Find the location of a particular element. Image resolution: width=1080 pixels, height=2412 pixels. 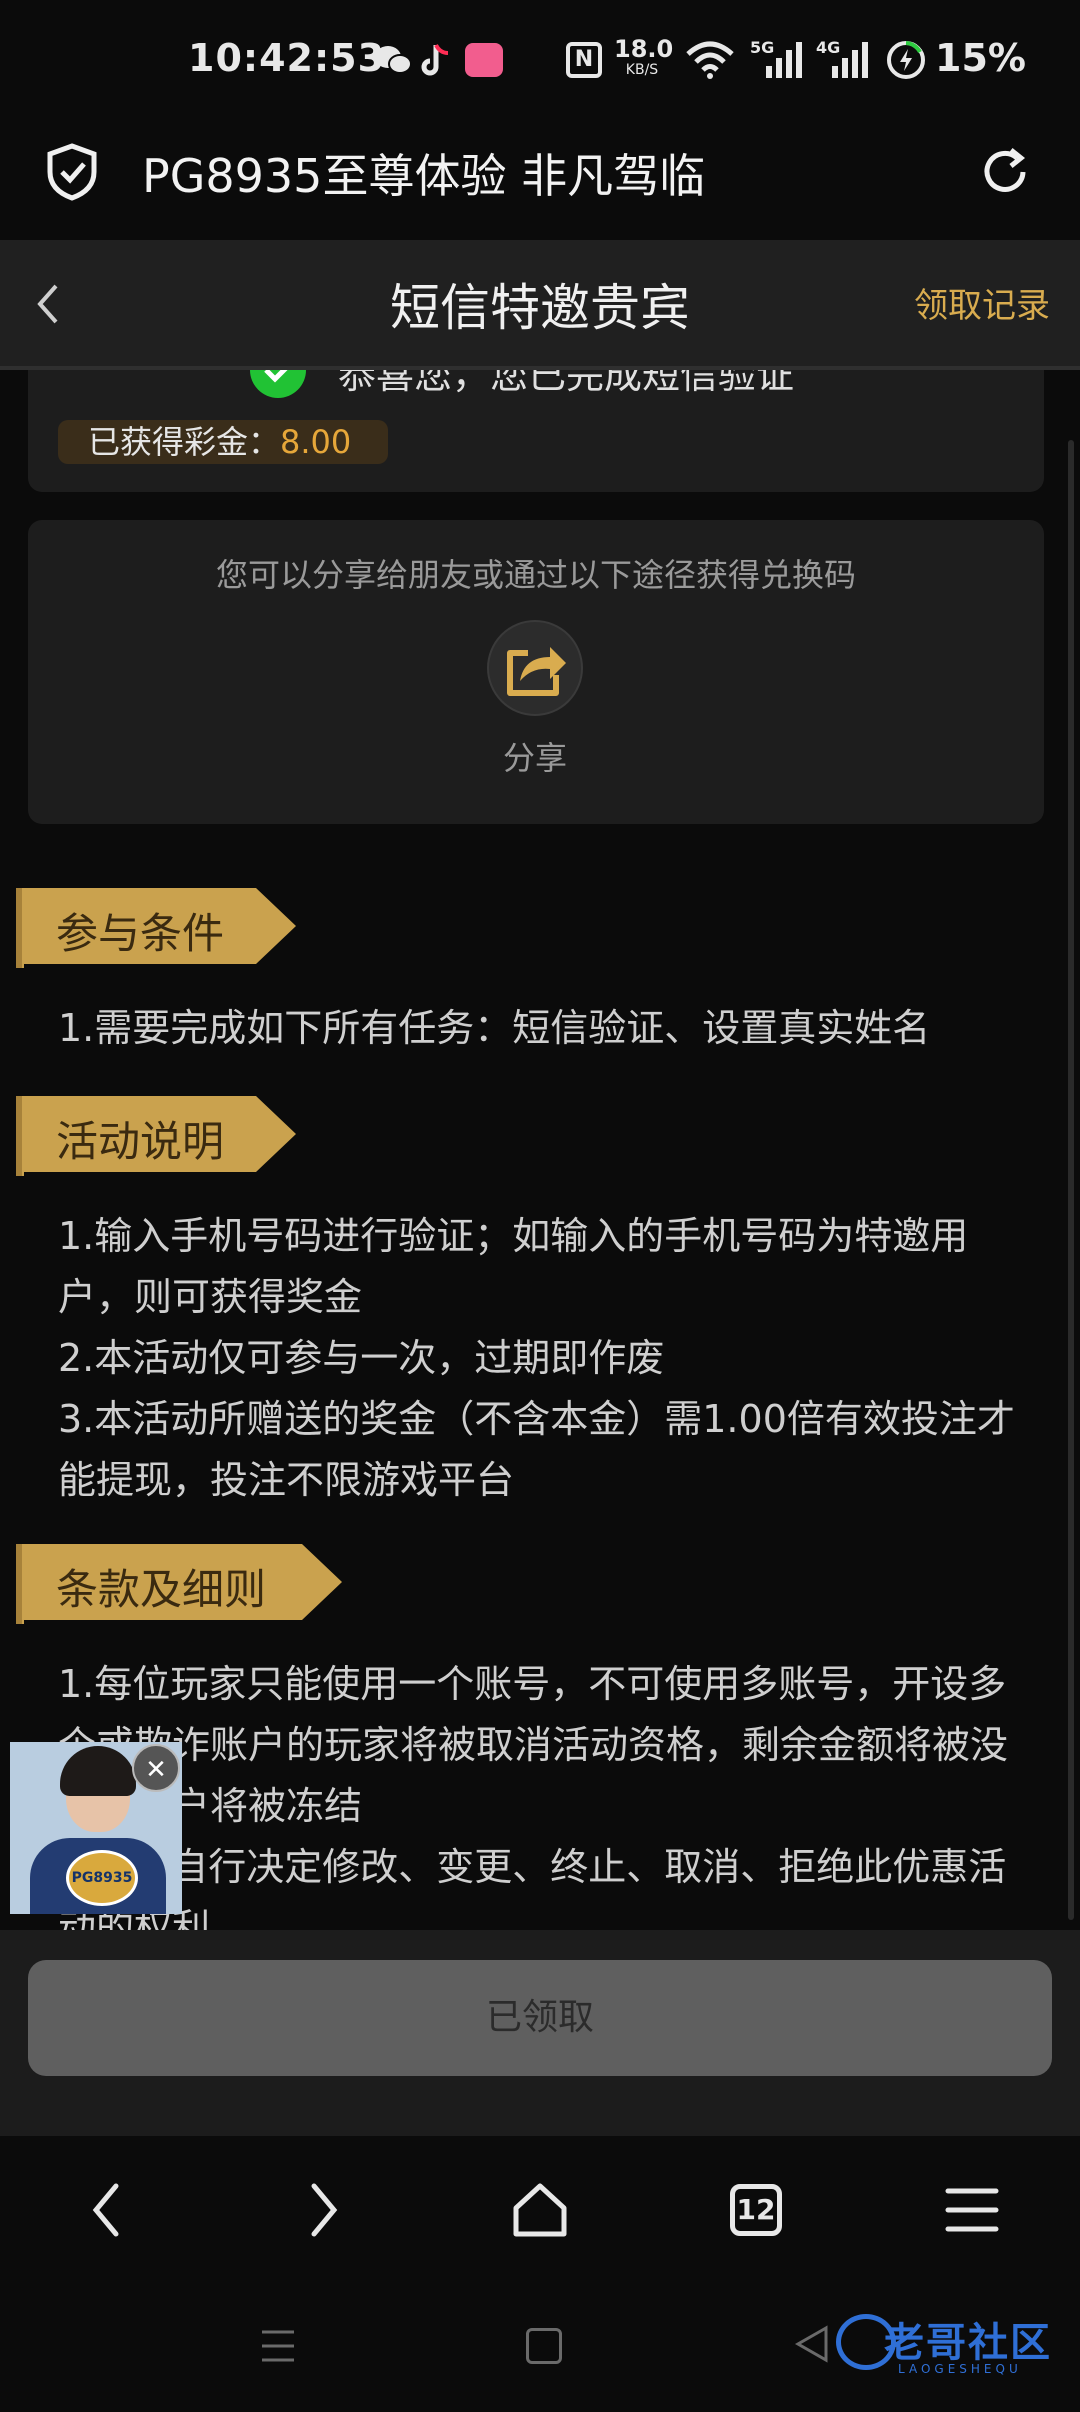

signal-icon: 4G is located at coordinates (842, 60).